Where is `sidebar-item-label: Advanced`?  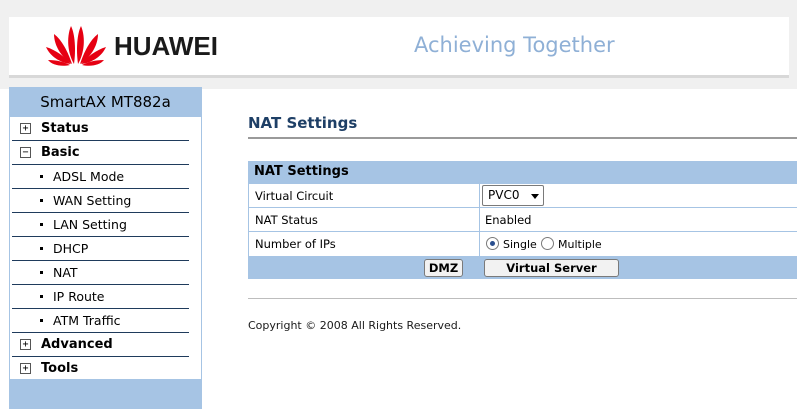
sidebar-item-label: Advanced is located at coordinates (77, 344).